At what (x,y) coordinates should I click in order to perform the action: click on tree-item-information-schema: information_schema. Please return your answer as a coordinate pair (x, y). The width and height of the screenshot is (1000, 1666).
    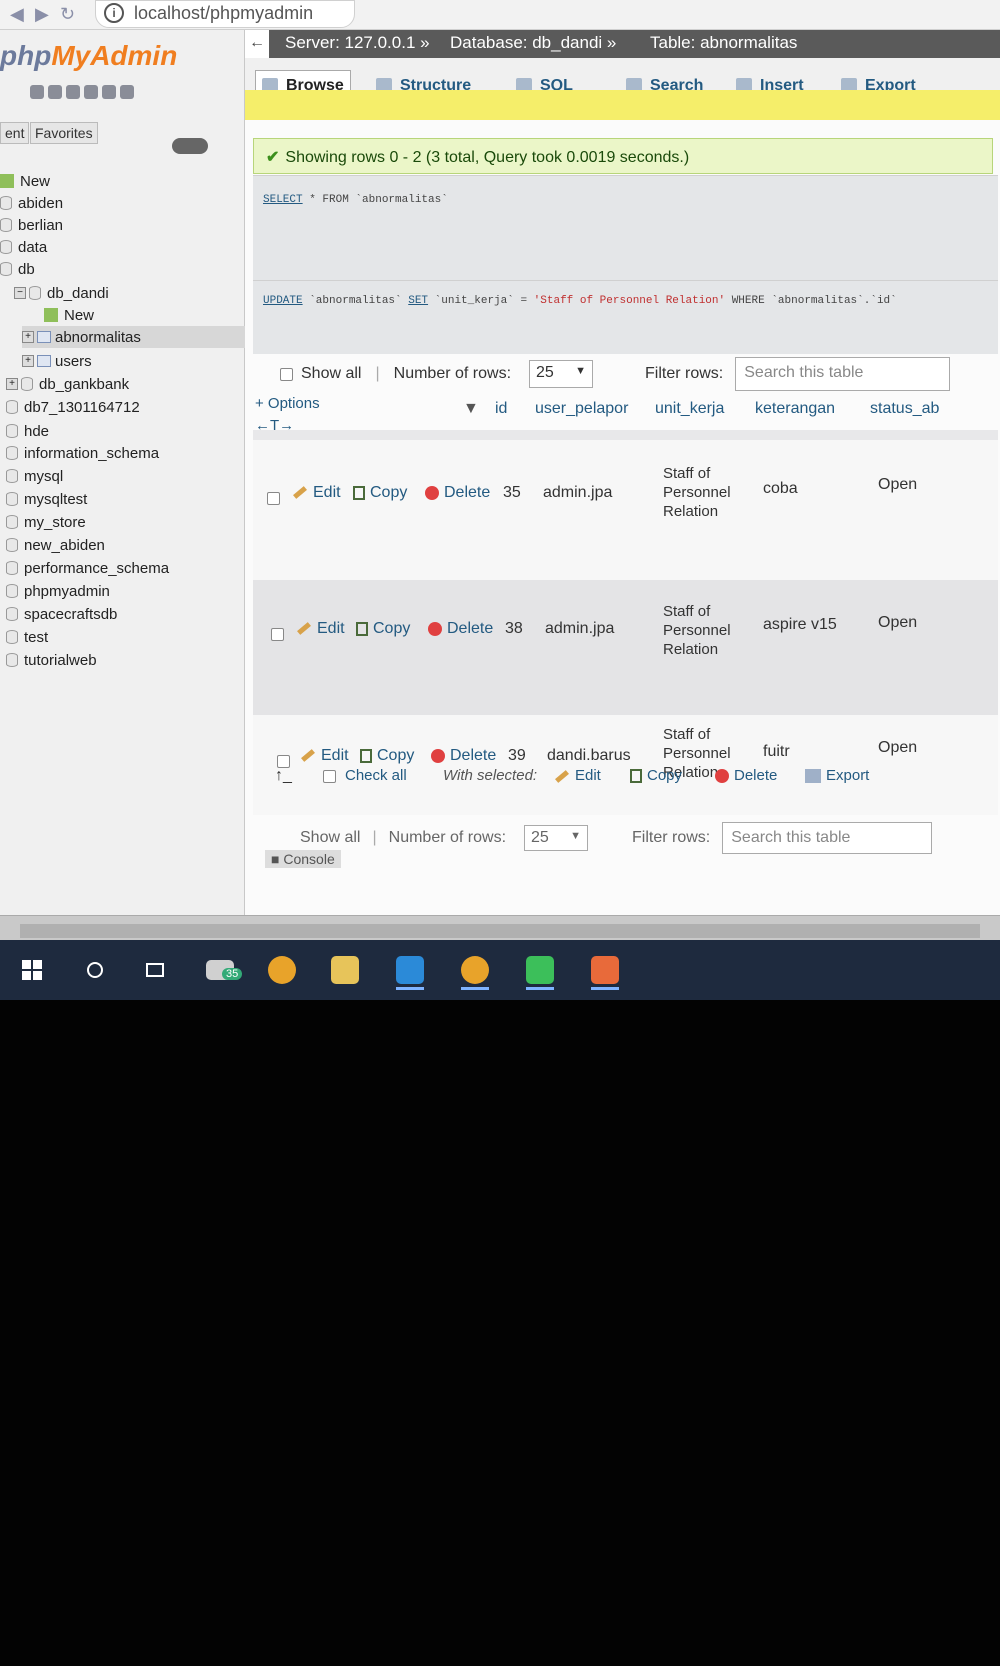
    Looking at the image, I should click on (82, 453).